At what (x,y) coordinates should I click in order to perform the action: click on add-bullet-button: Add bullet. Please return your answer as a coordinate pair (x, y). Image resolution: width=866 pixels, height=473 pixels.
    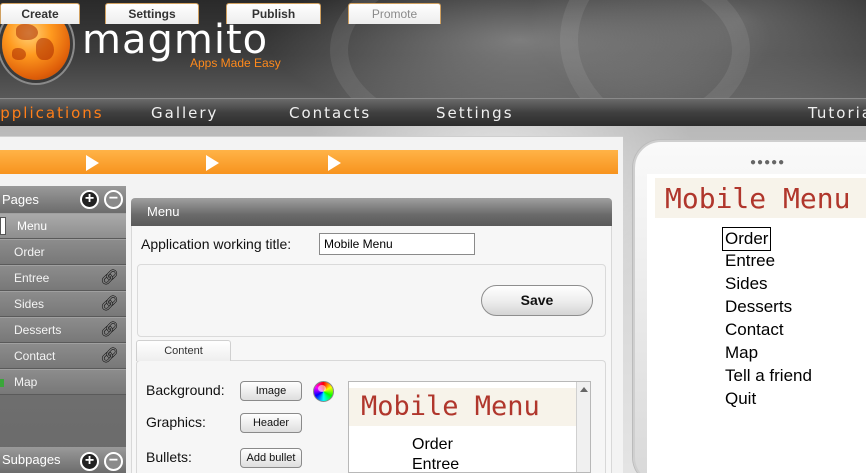
    Looking at the image, I should click on (271, 458).